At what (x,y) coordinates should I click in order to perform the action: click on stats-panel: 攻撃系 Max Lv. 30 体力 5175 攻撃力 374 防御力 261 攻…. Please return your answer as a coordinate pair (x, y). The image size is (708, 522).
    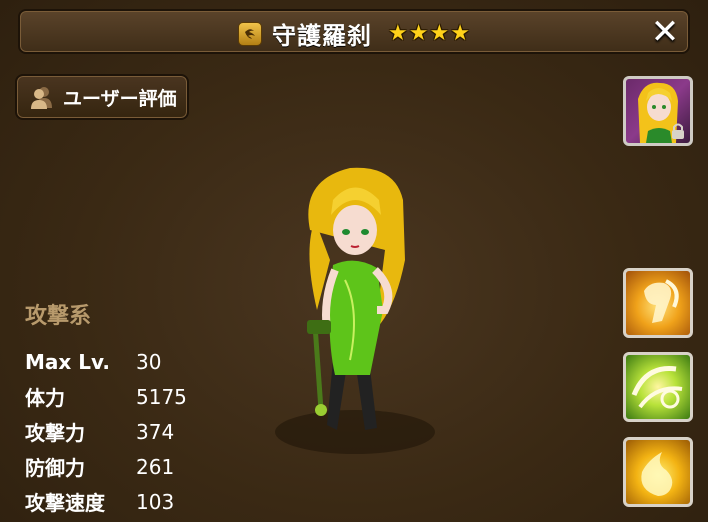
    Looking at the image, I should click on (106, 408).